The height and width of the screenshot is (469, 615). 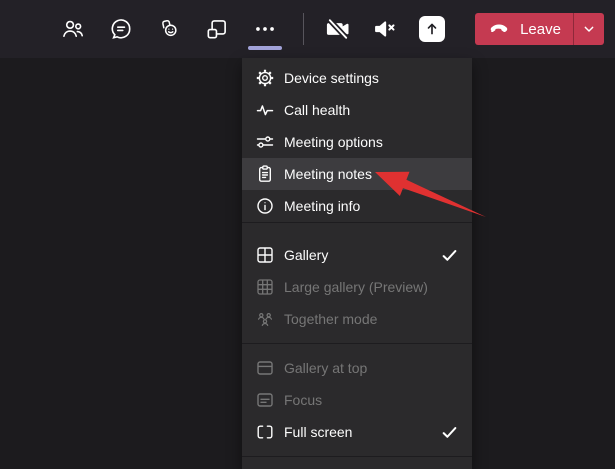 I want to click on leave-options-button, so click(x=589, y=29).